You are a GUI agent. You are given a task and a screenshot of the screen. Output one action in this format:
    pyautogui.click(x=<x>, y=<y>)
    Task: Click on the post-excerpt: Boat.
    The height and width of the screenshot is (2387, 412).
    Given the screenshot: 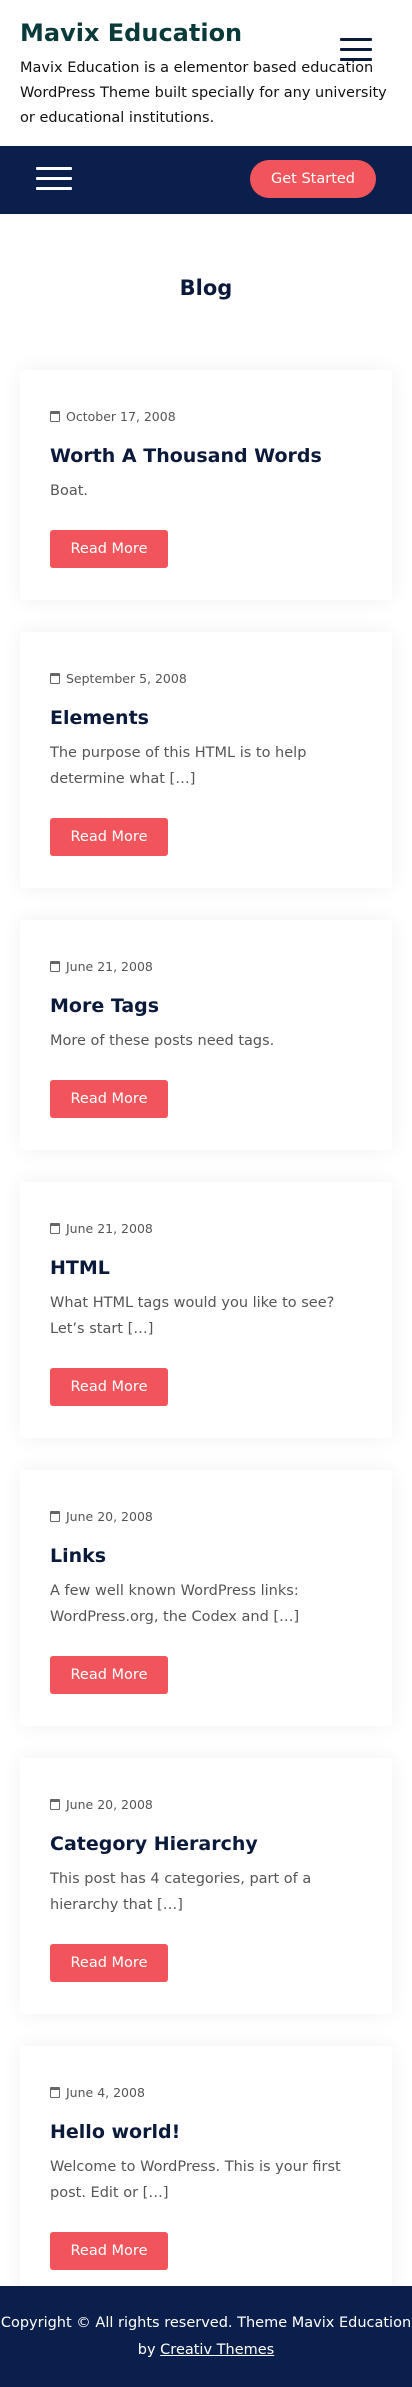 What is the action you would take?
    pyautogui.click(x=69, y=491)
    